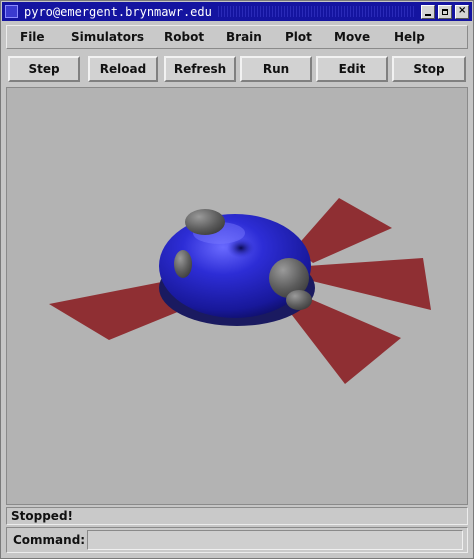 The width and height of the screenshot is (474, 559). What do you see at coordinates (123, 69) in the screenshot?
I see `reload-button: Reload` at bounding box center [123, 69].